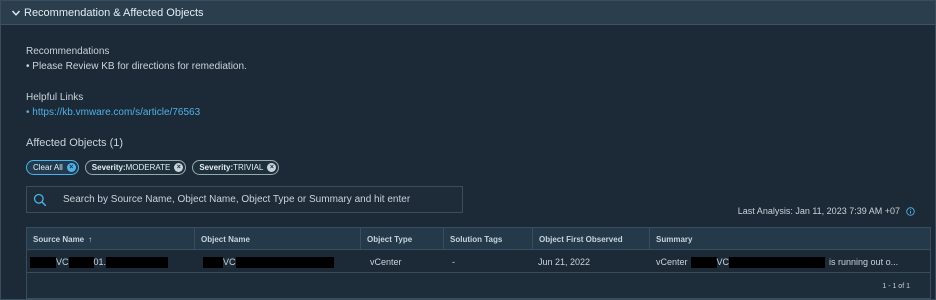 This screenshot has height=300, width=936. I want to click on col-object-type: Object Type, so click(402, 239).